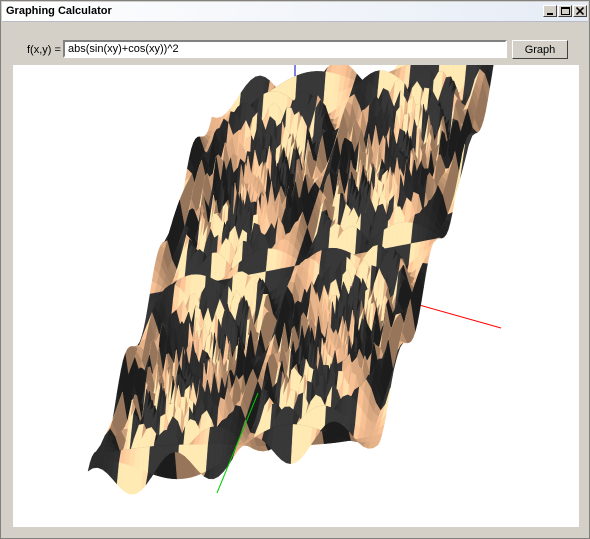  What do you see at coordinates (550, 11) in the screenshot?
I see `minimize-button` at bounding box center [550, 11].